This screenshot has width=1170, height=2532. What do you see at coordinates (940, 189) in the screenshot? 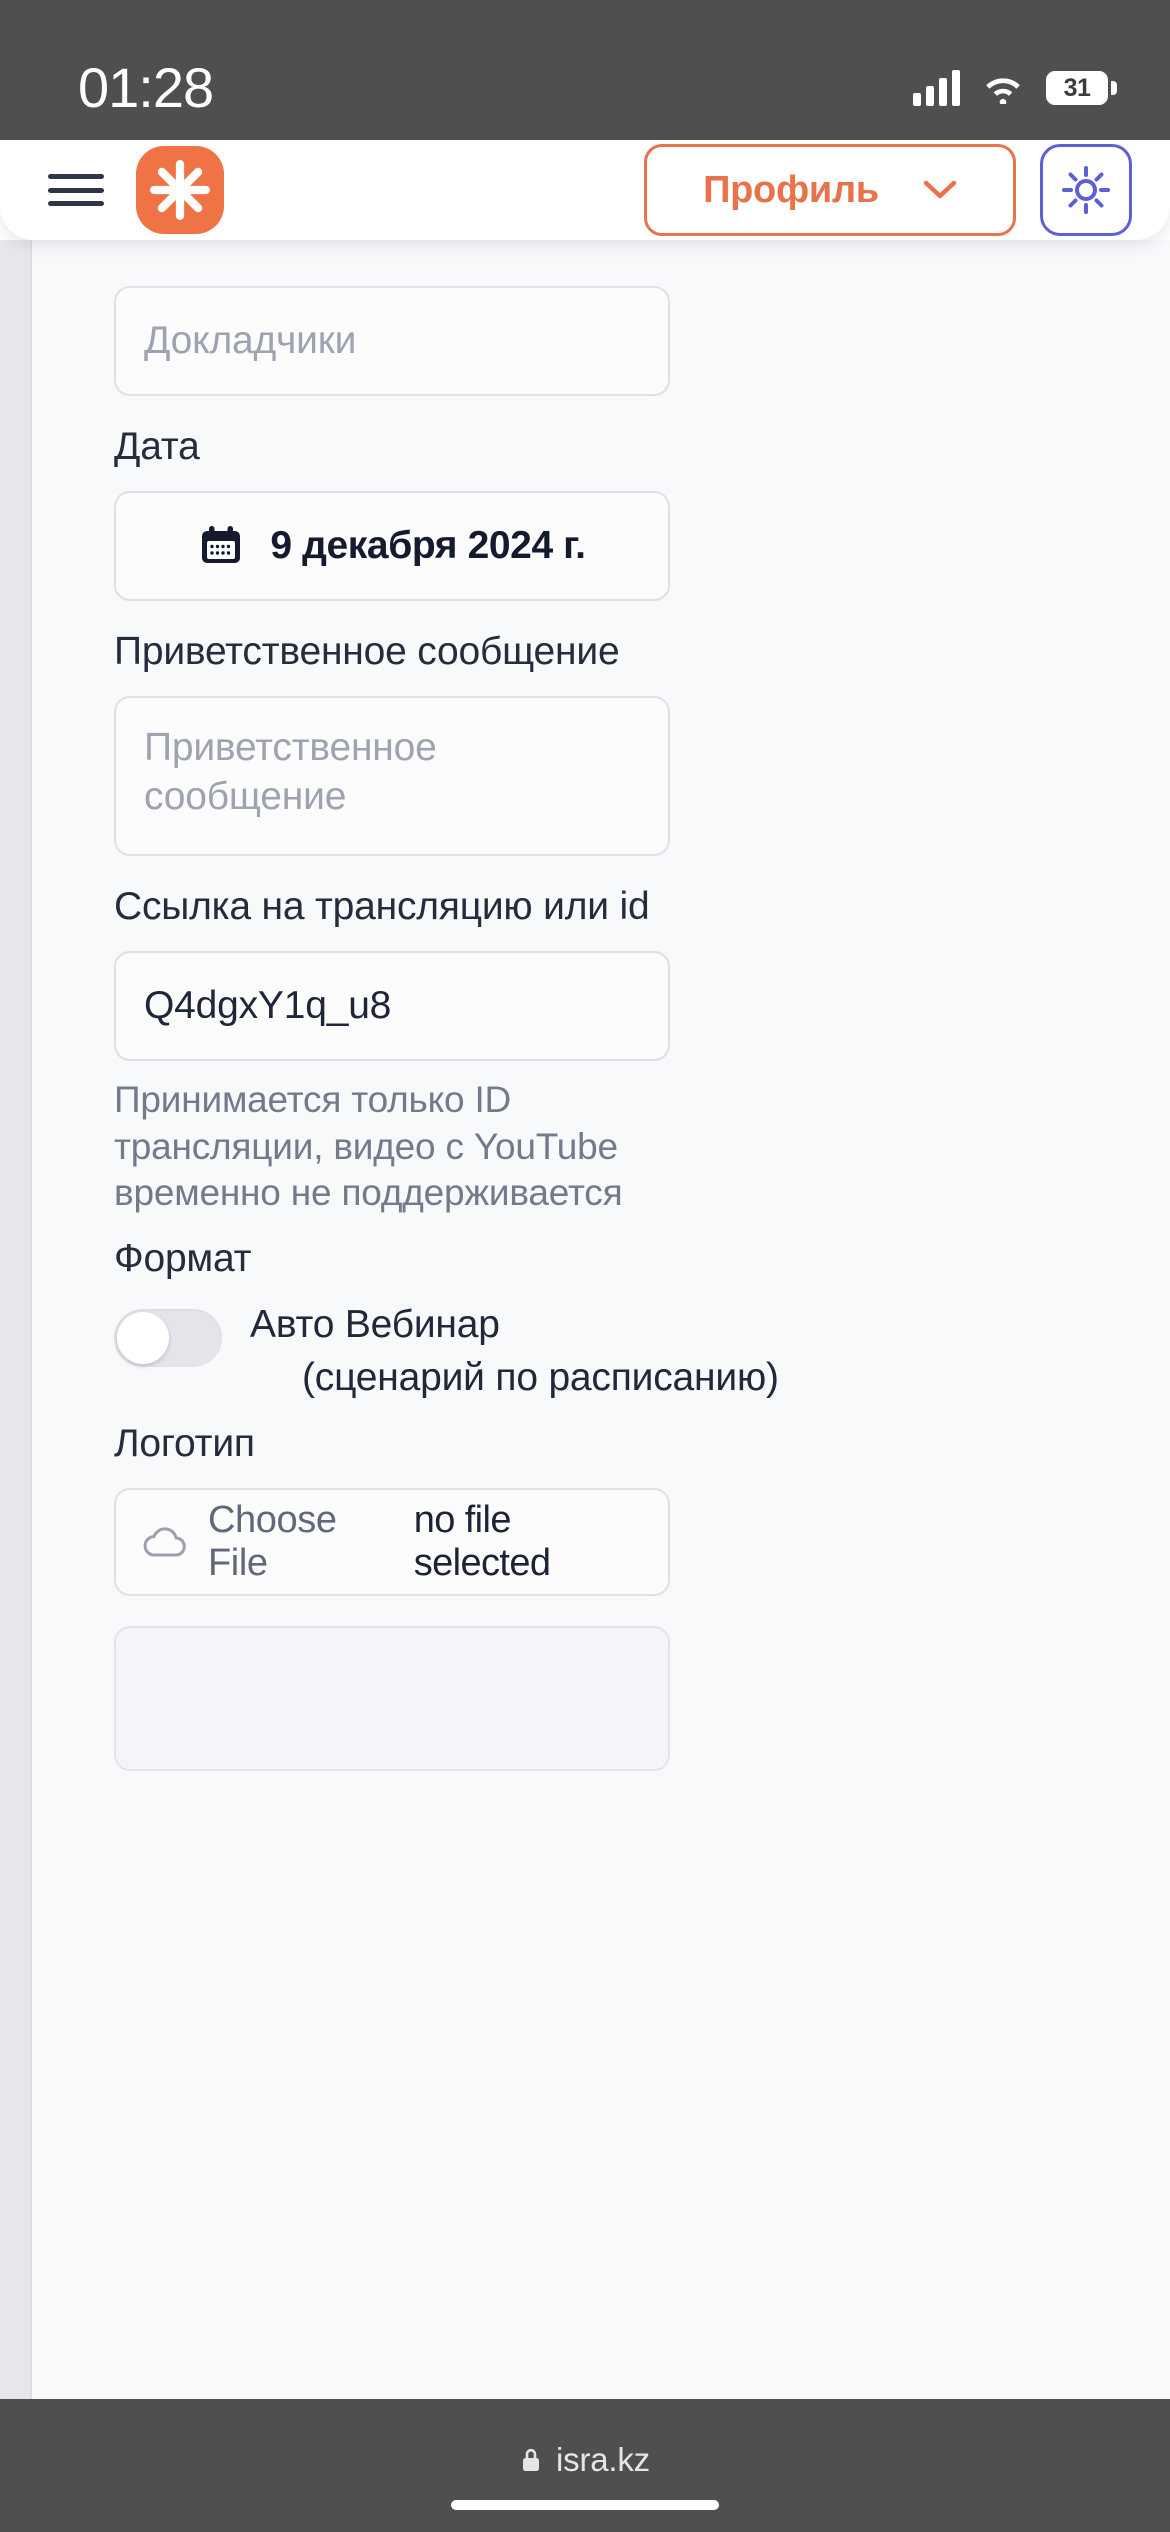
I see `chevron-down-icon` at bounding box center [940, 189].